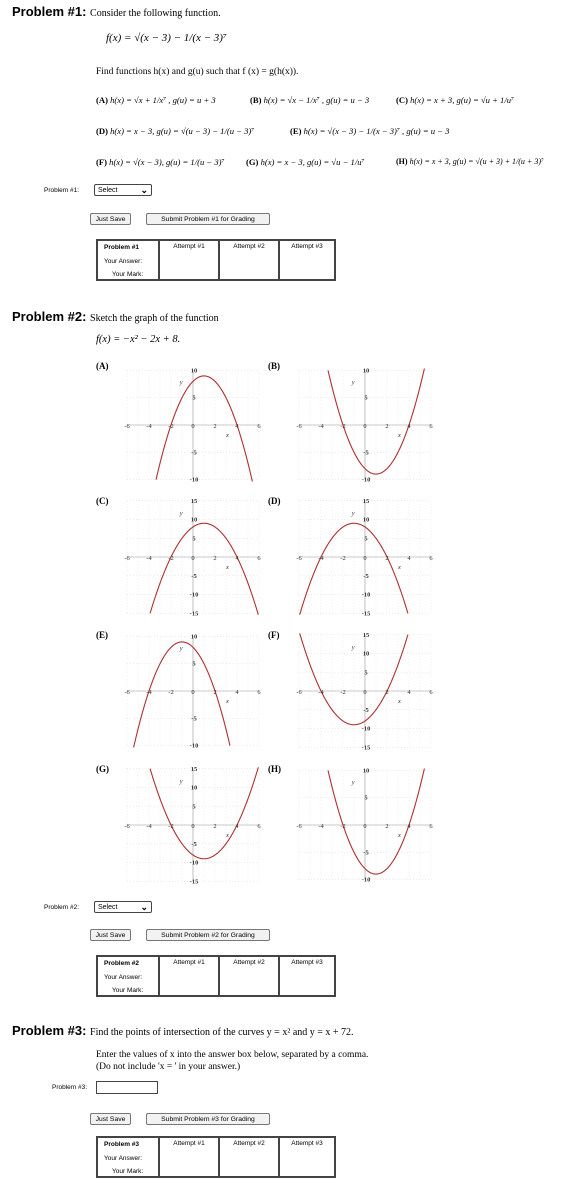 This screenshot has width=582, height=1194. What do you see at coordinates (128, 274) in the screenshot?
I see `table-mark-label: Your Mark:` at bounding box center [128, 274].